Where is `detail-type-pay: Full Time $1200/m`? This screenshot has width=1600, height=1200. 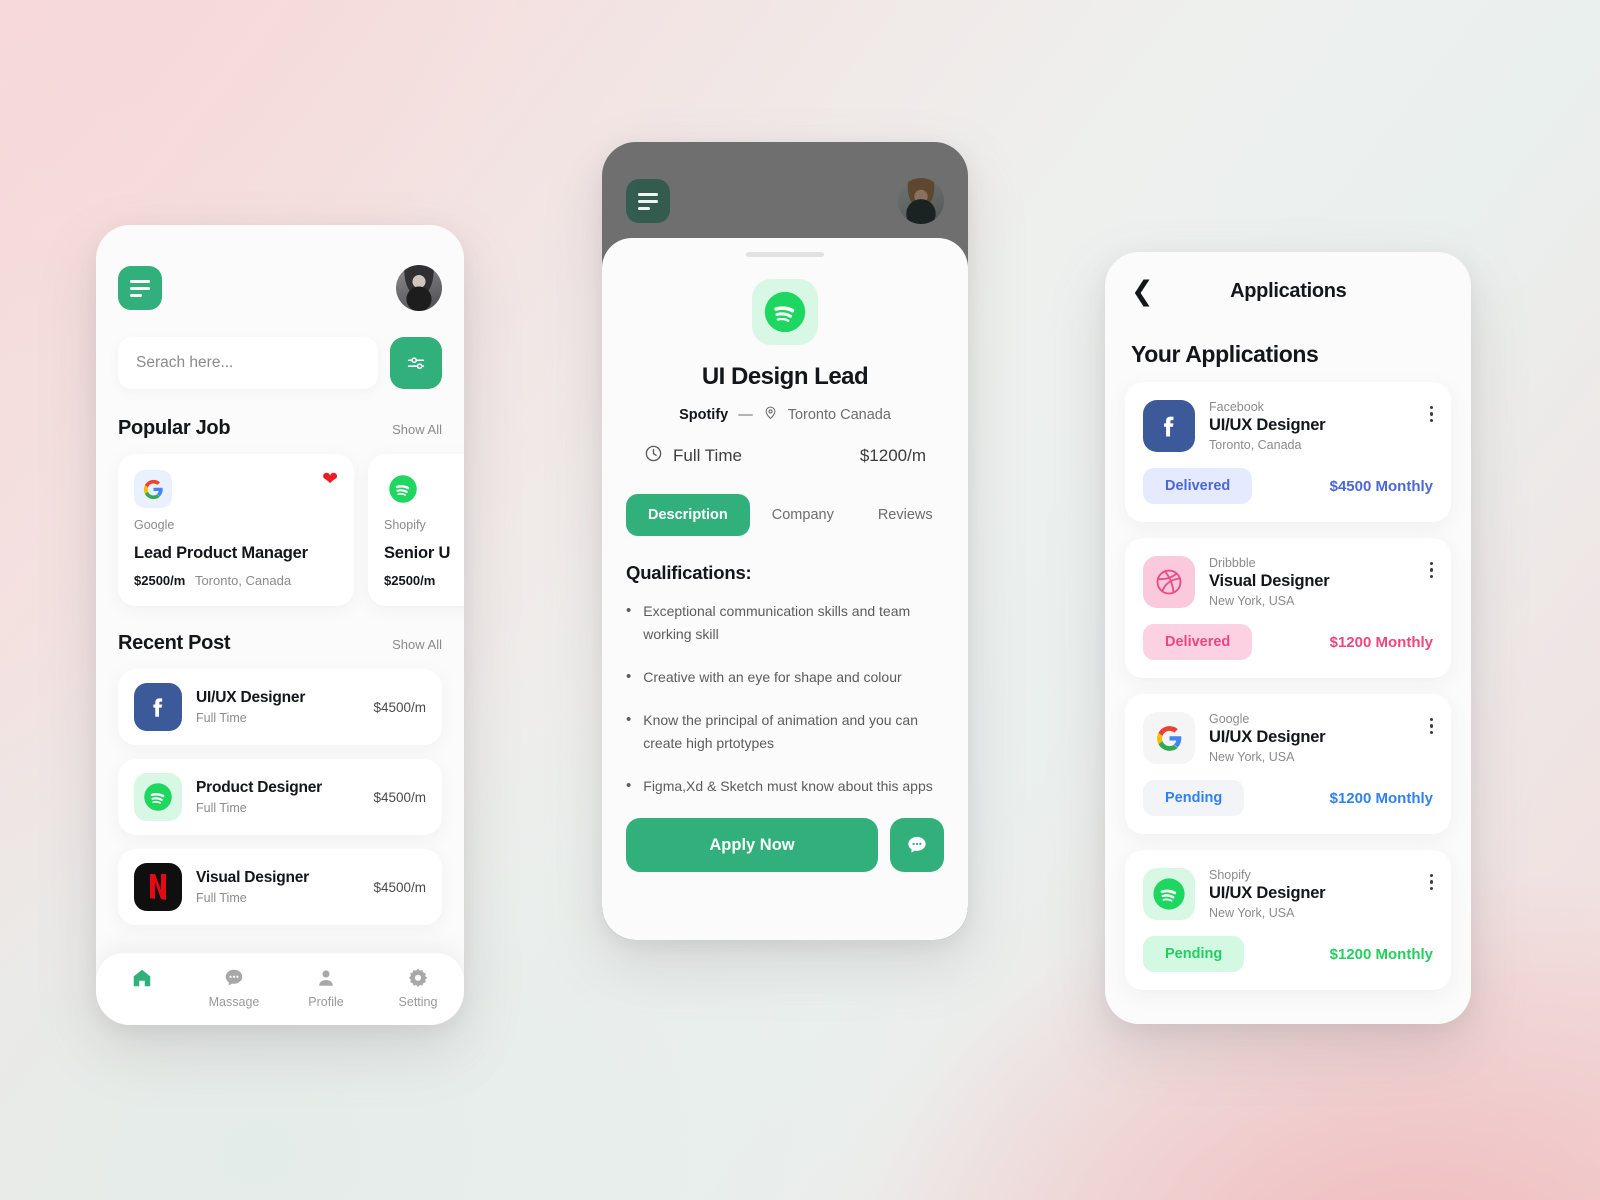 detail-type-pay: Full Time $1200/m is located at coordinates (785, 456).